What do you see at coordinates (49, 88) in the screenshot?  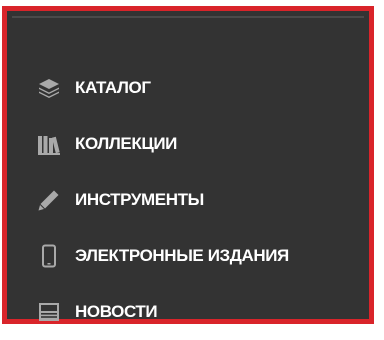 I see `layers-icon` at bounding box center [49, 88].